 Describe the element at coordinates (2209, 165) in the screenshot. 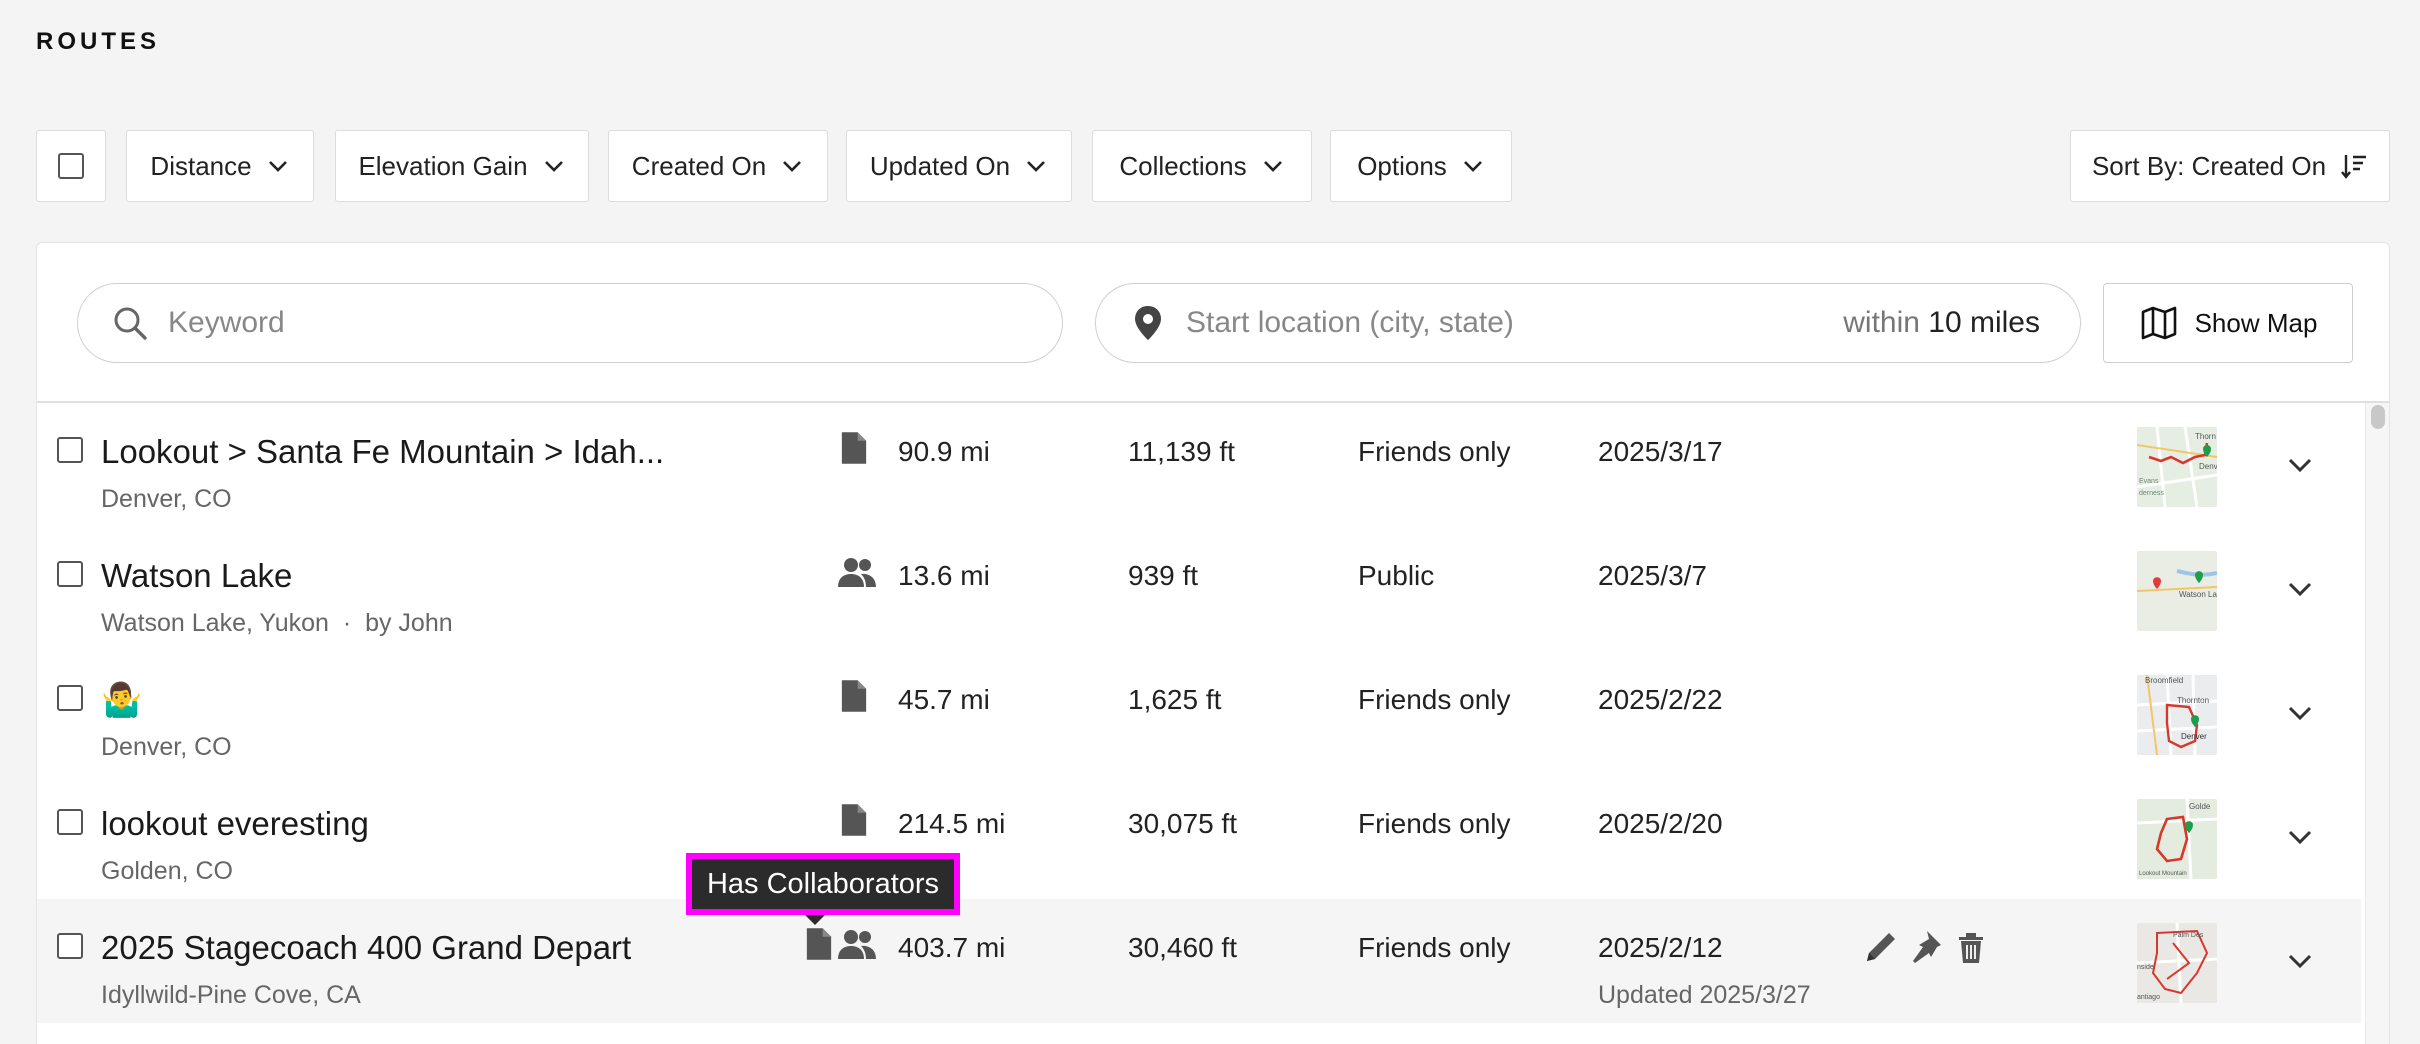

I see `sort-label: Sort By: Created On` at that location.